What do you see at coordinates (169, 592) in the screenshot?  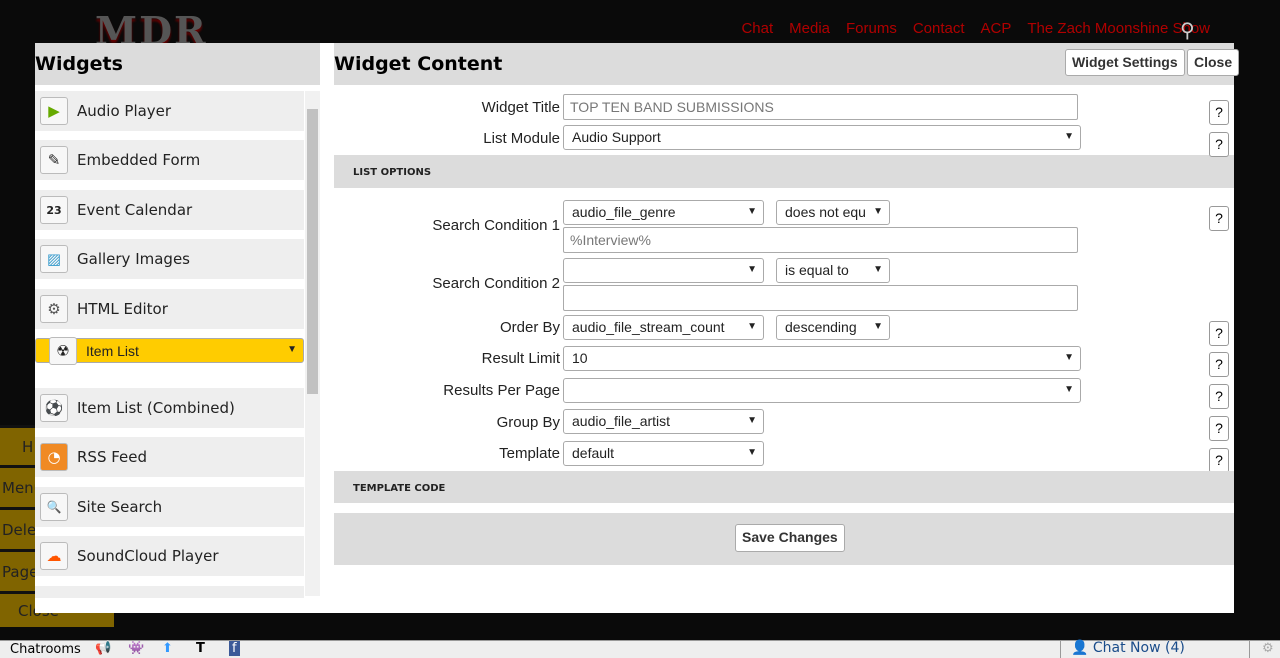 I see `widget-item-partial` at bounding box center [169, 592].